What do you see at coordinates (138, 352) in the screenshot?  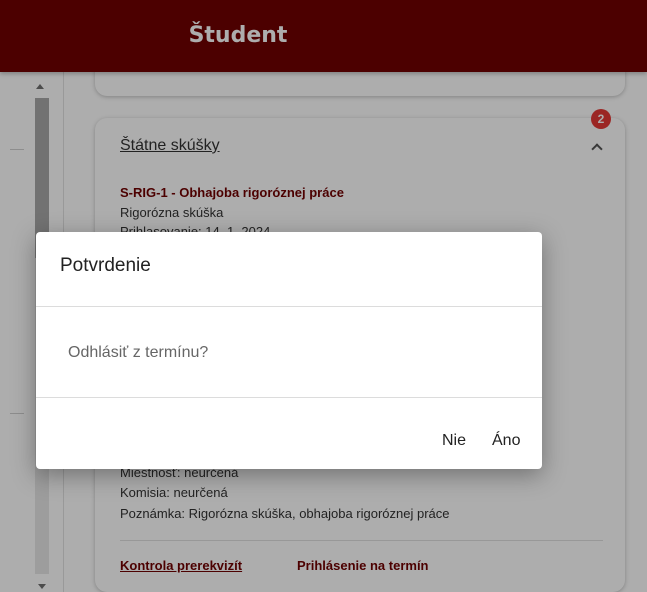 I see `dialog-message: Odhlásiť z termínu?` at bounding box center [138, 352].